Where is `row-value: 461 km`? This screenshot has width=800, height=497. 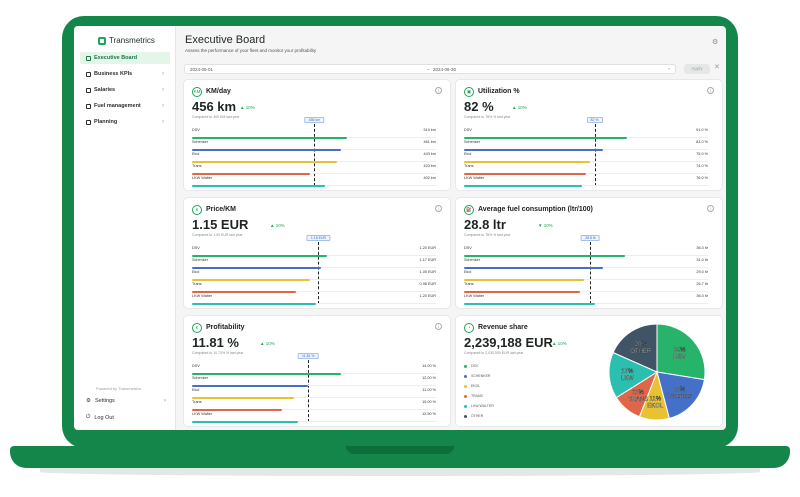
row-value: 461 km is located at coordinates (429, 142).